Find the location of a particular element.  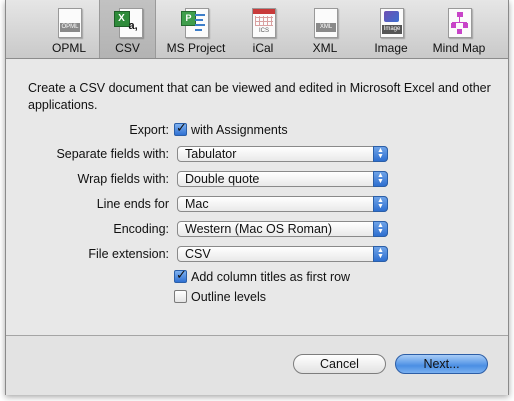

ms-project-icon: P is located at coordinates (196, 23).